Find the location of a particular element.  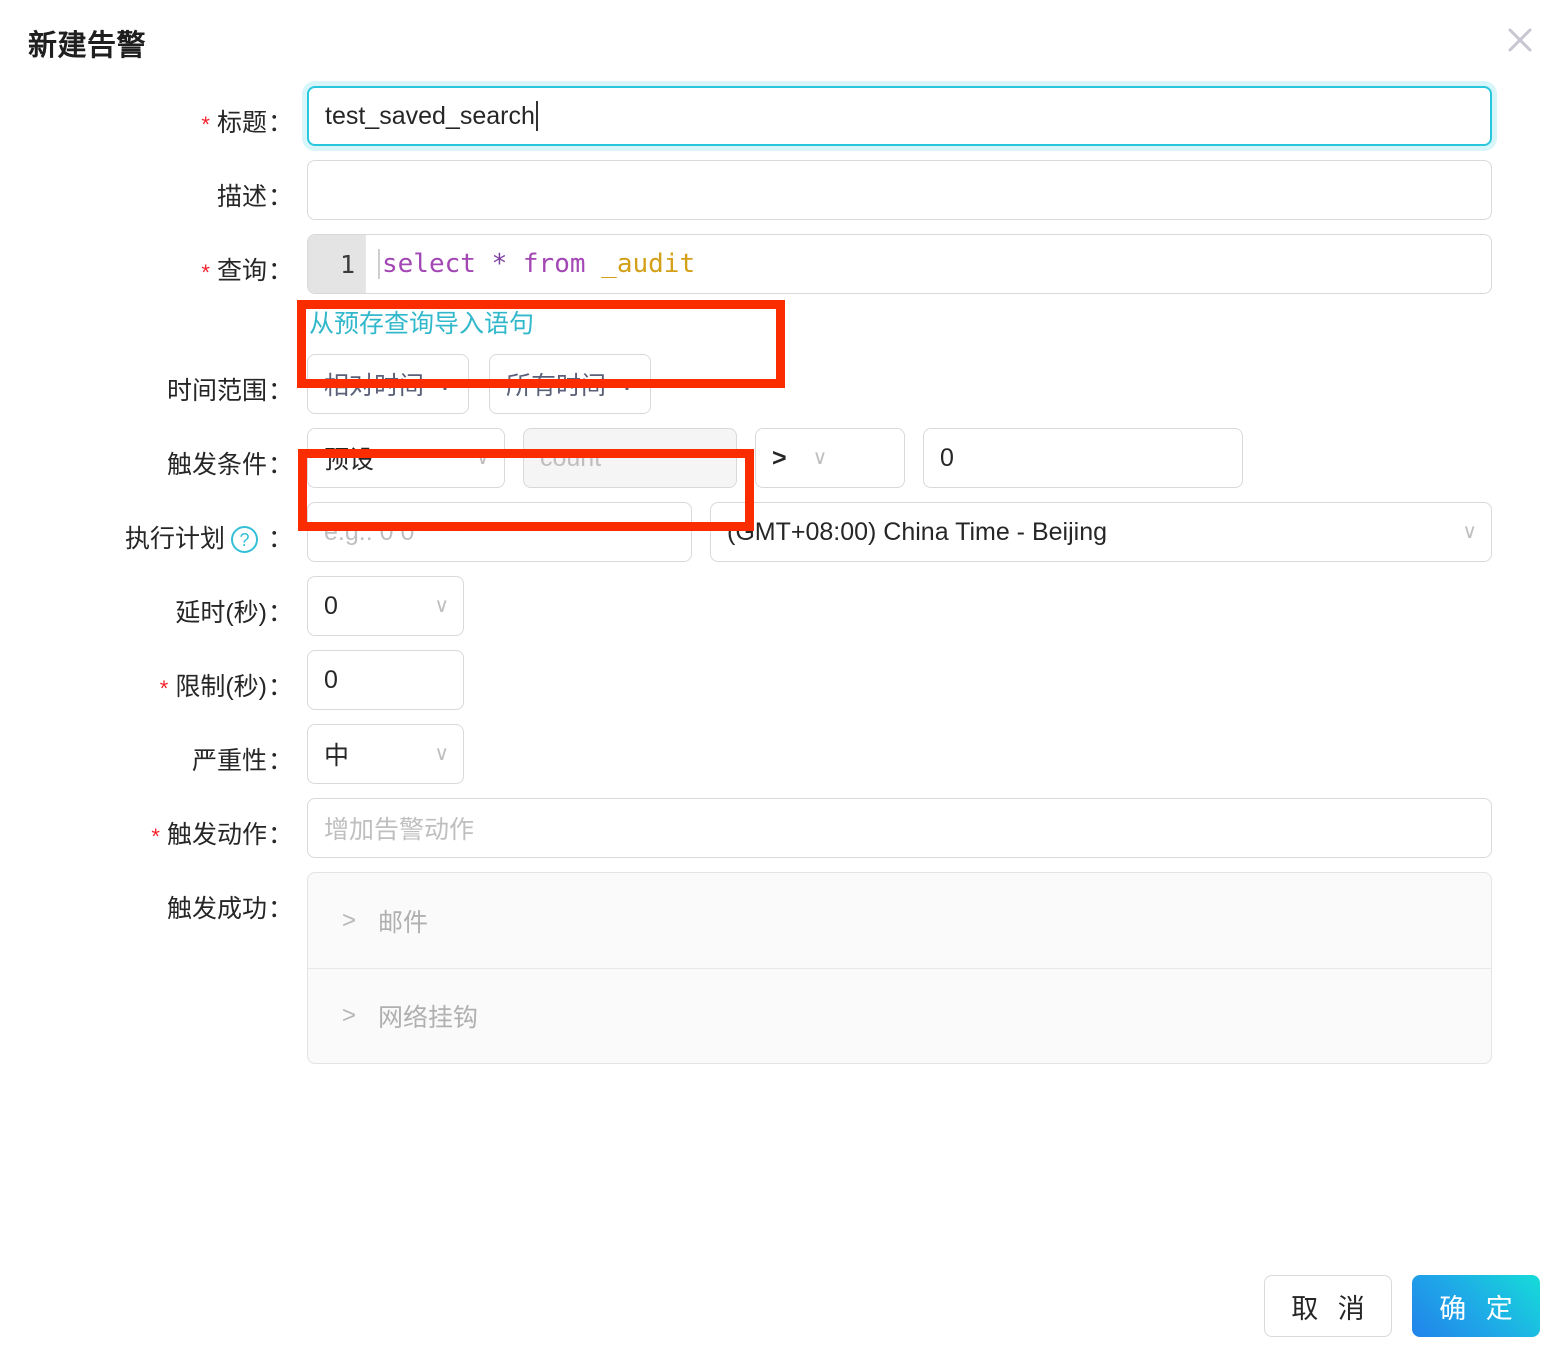

query-token-star: * is located at coordinates (499, 264).